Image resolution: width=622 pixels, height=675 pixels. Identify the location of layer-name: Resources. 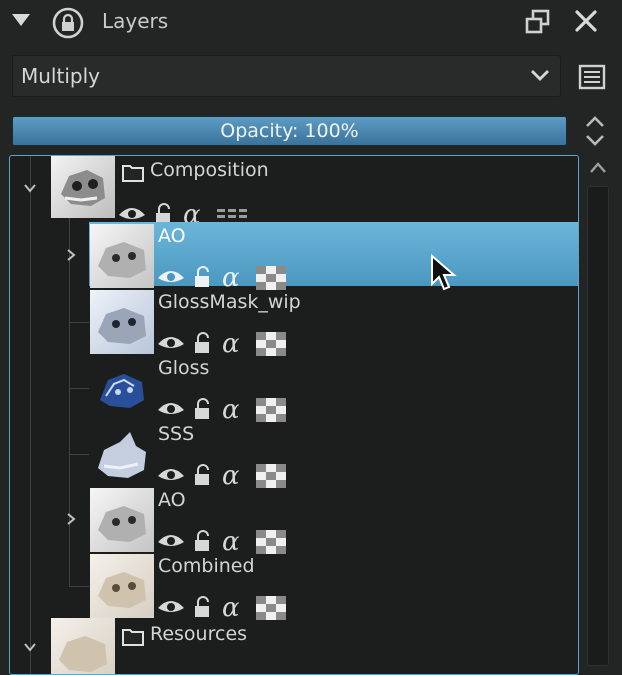
(198, 634).